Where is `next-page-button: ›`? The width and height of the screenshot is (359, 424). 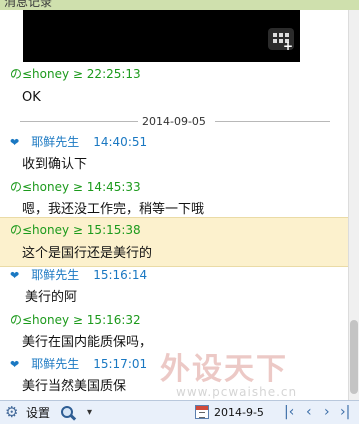
next-page-button: › is located at coordinates (327, 412).